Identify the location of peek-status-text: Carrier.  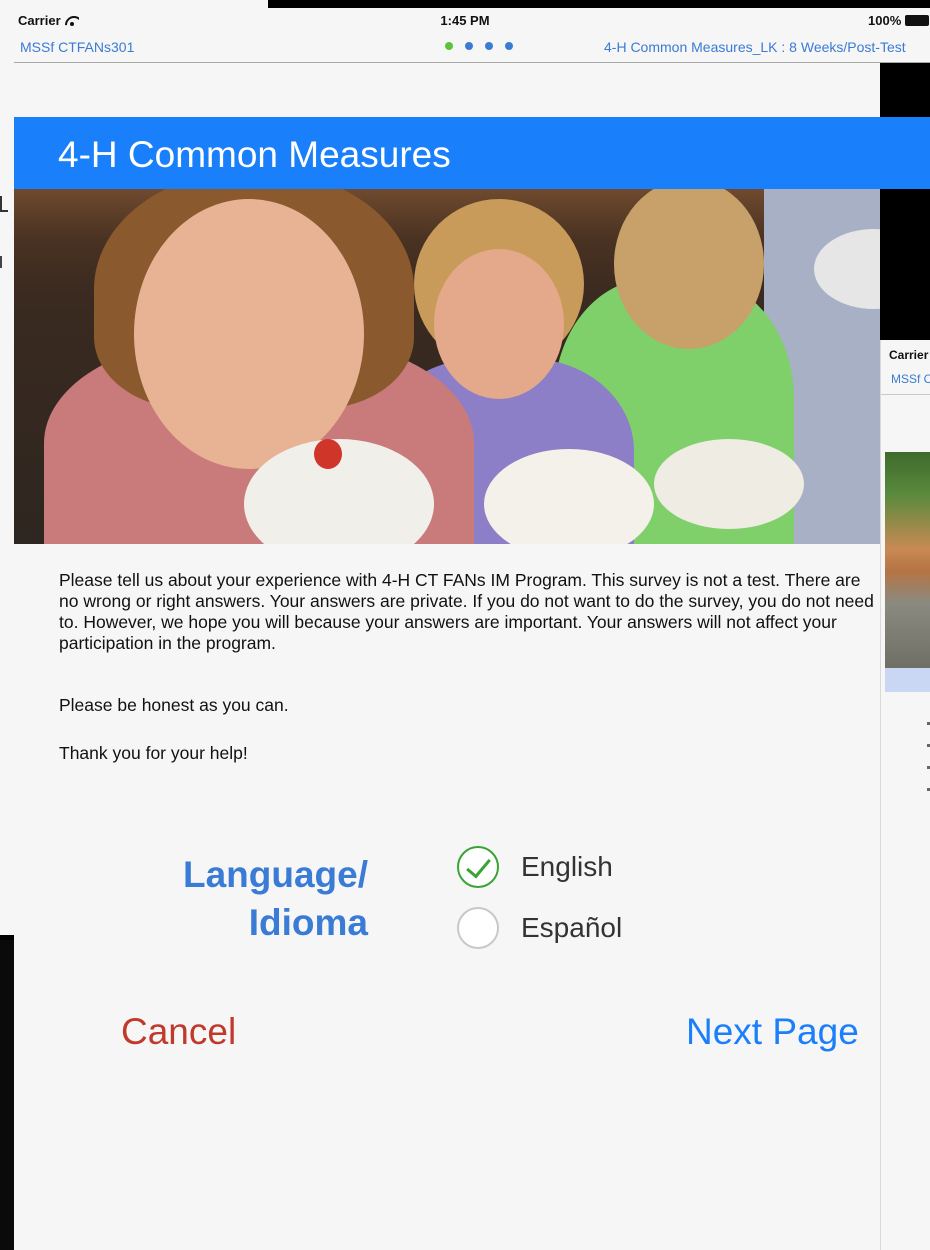
(909, 355).